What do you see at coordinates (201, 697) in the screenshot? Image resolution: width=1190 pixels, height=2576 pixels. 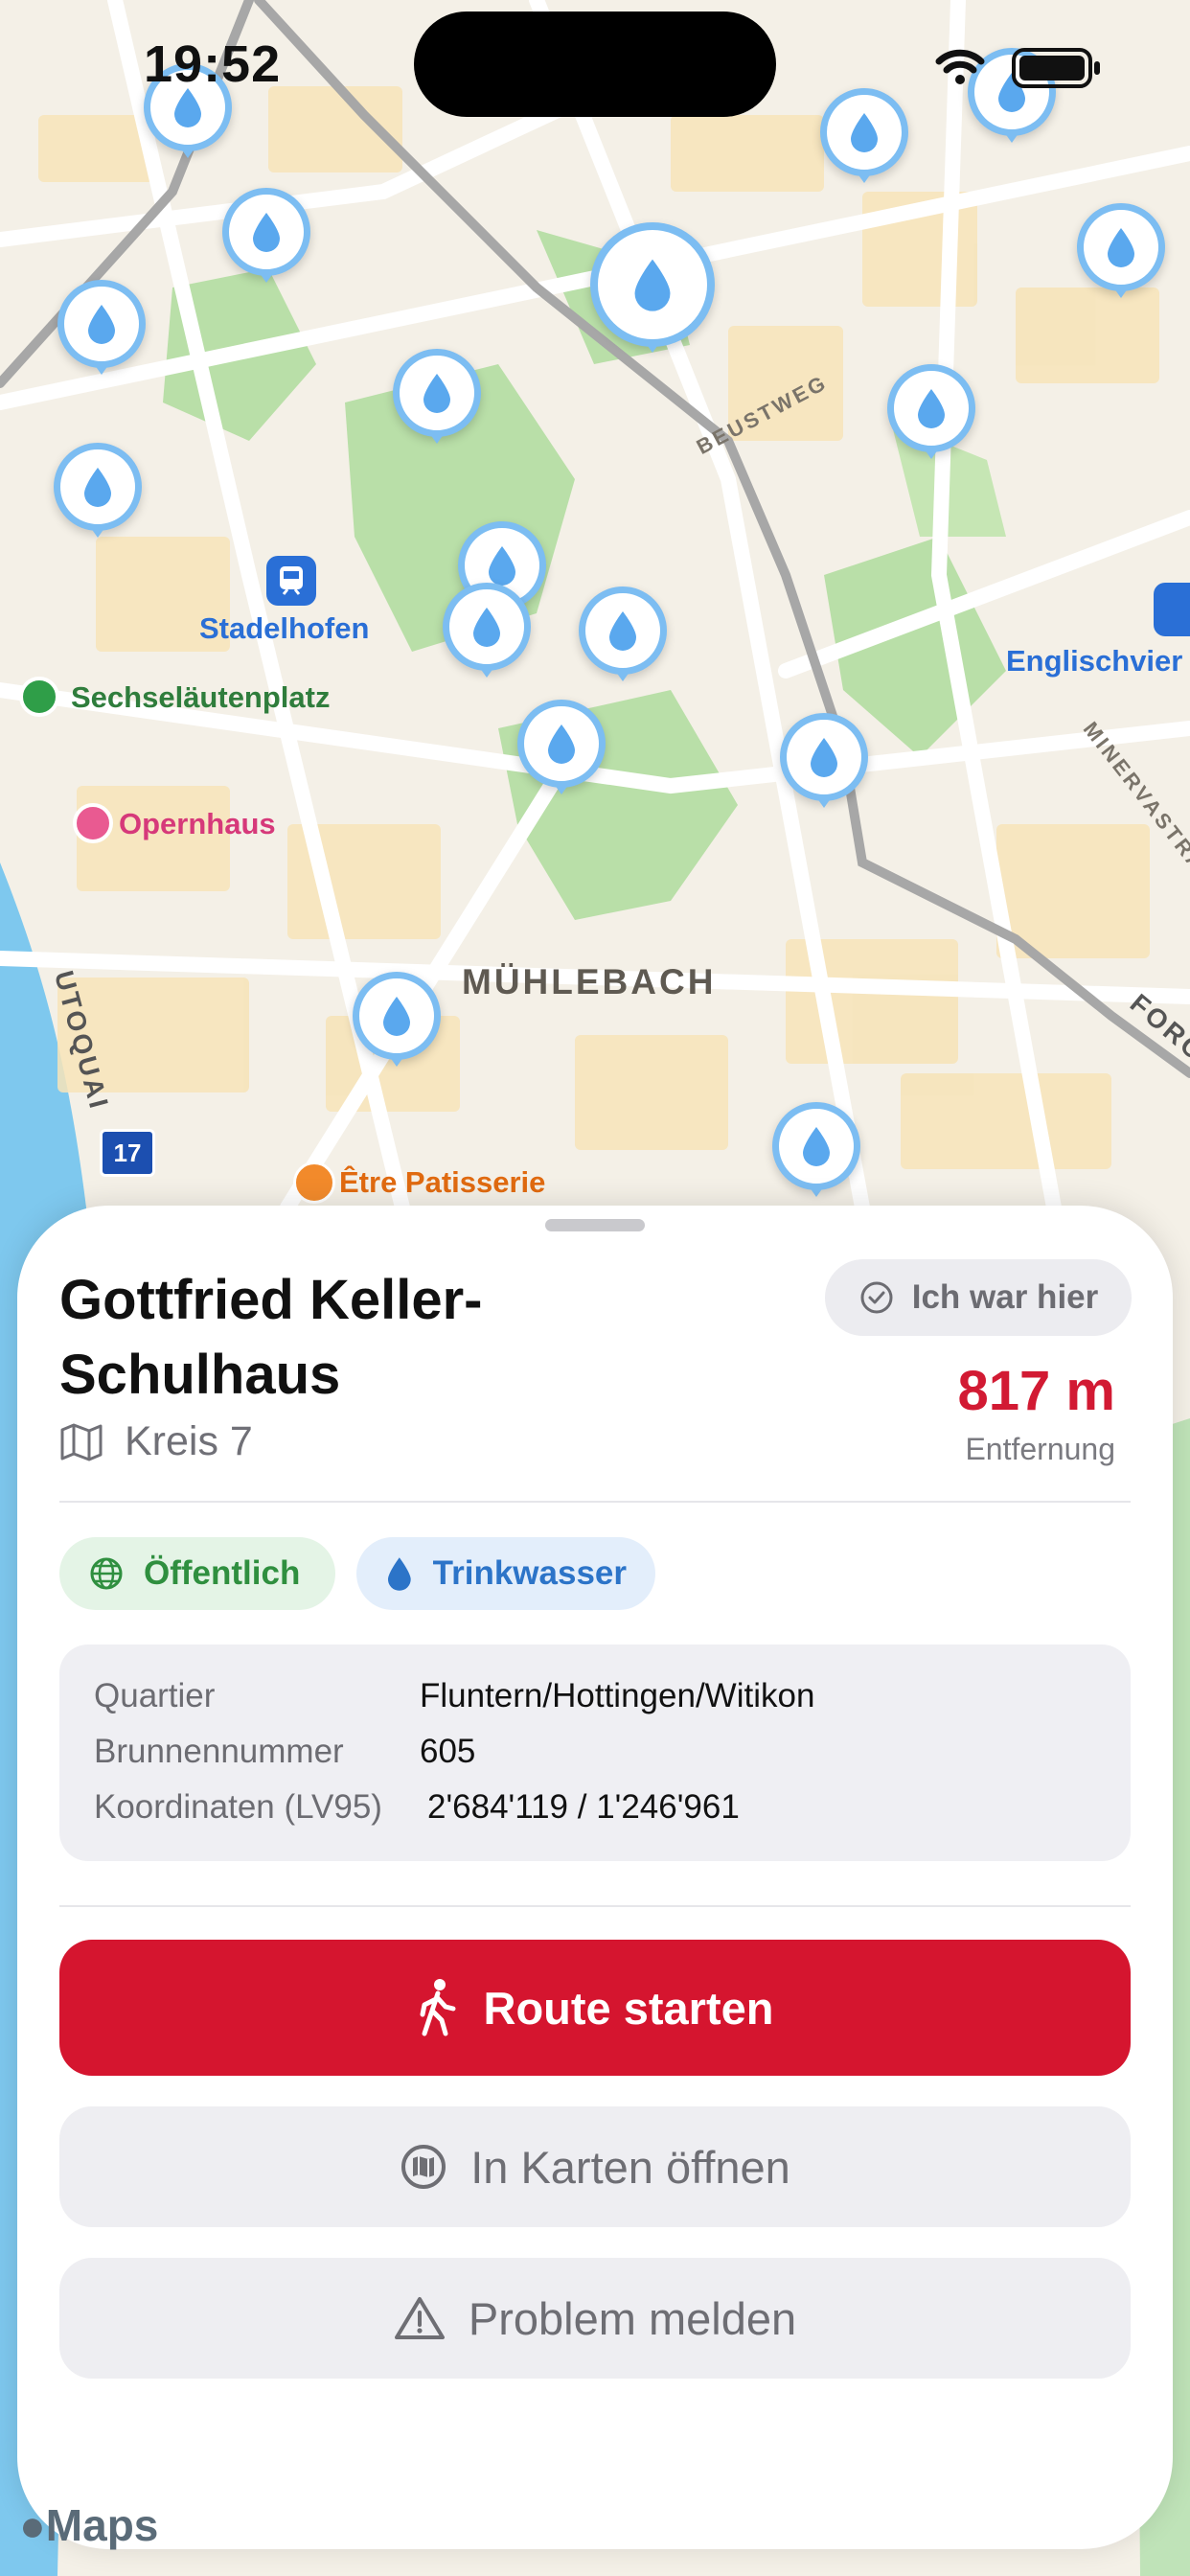 I see `sechselaeutenplatz-label: Sechseläutenplatz` at bounding box center [201, 697].